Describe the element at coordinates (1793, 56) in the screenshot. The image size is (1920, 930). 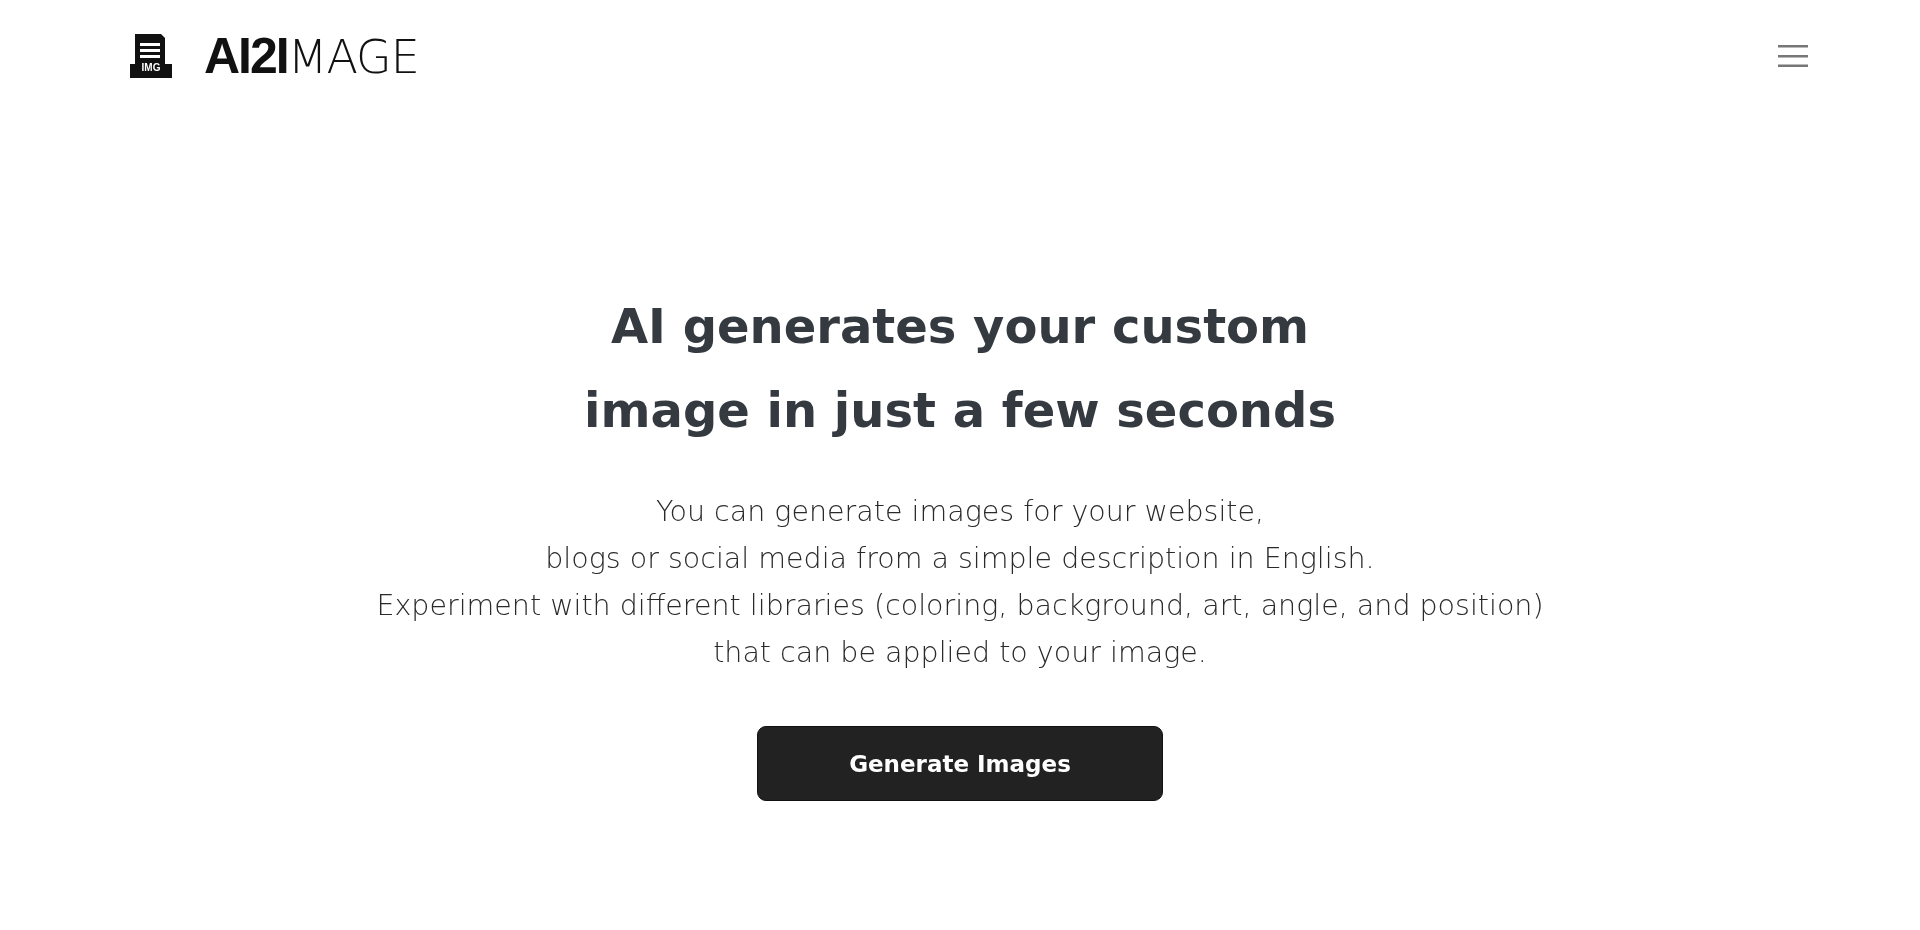
I see `menu-icon` at that location.